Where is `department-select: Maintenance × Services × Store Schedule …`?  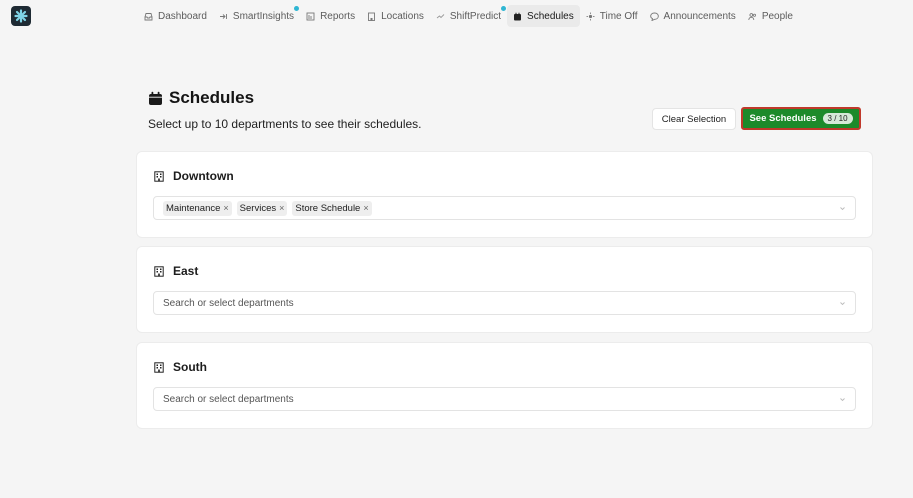
department-select: Maintenance × Services × Store Schedule … is located at coordinates (504, 208).